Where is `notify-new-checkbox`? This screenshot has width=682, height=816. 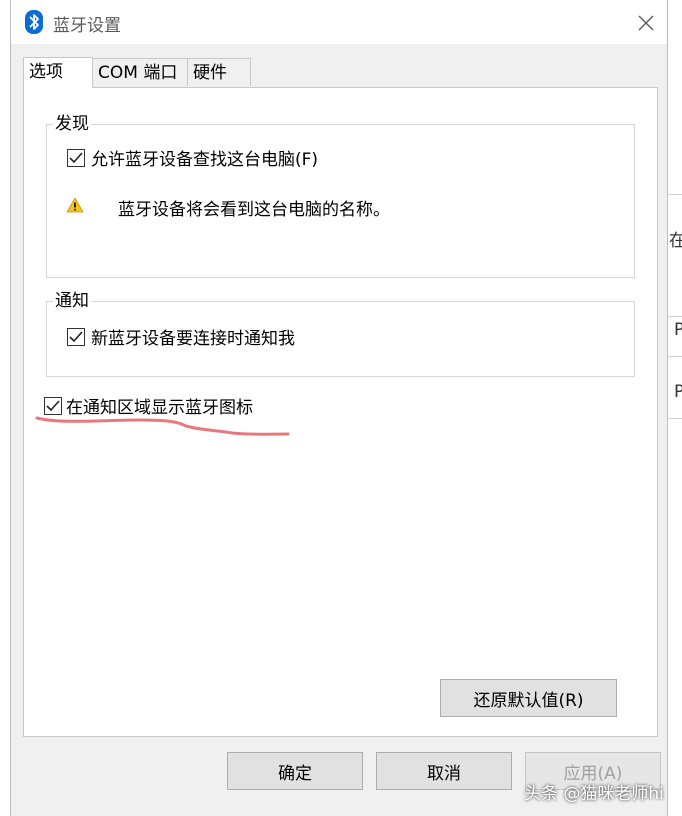 notify-new-checkbox is located at coordinates (76, 336).